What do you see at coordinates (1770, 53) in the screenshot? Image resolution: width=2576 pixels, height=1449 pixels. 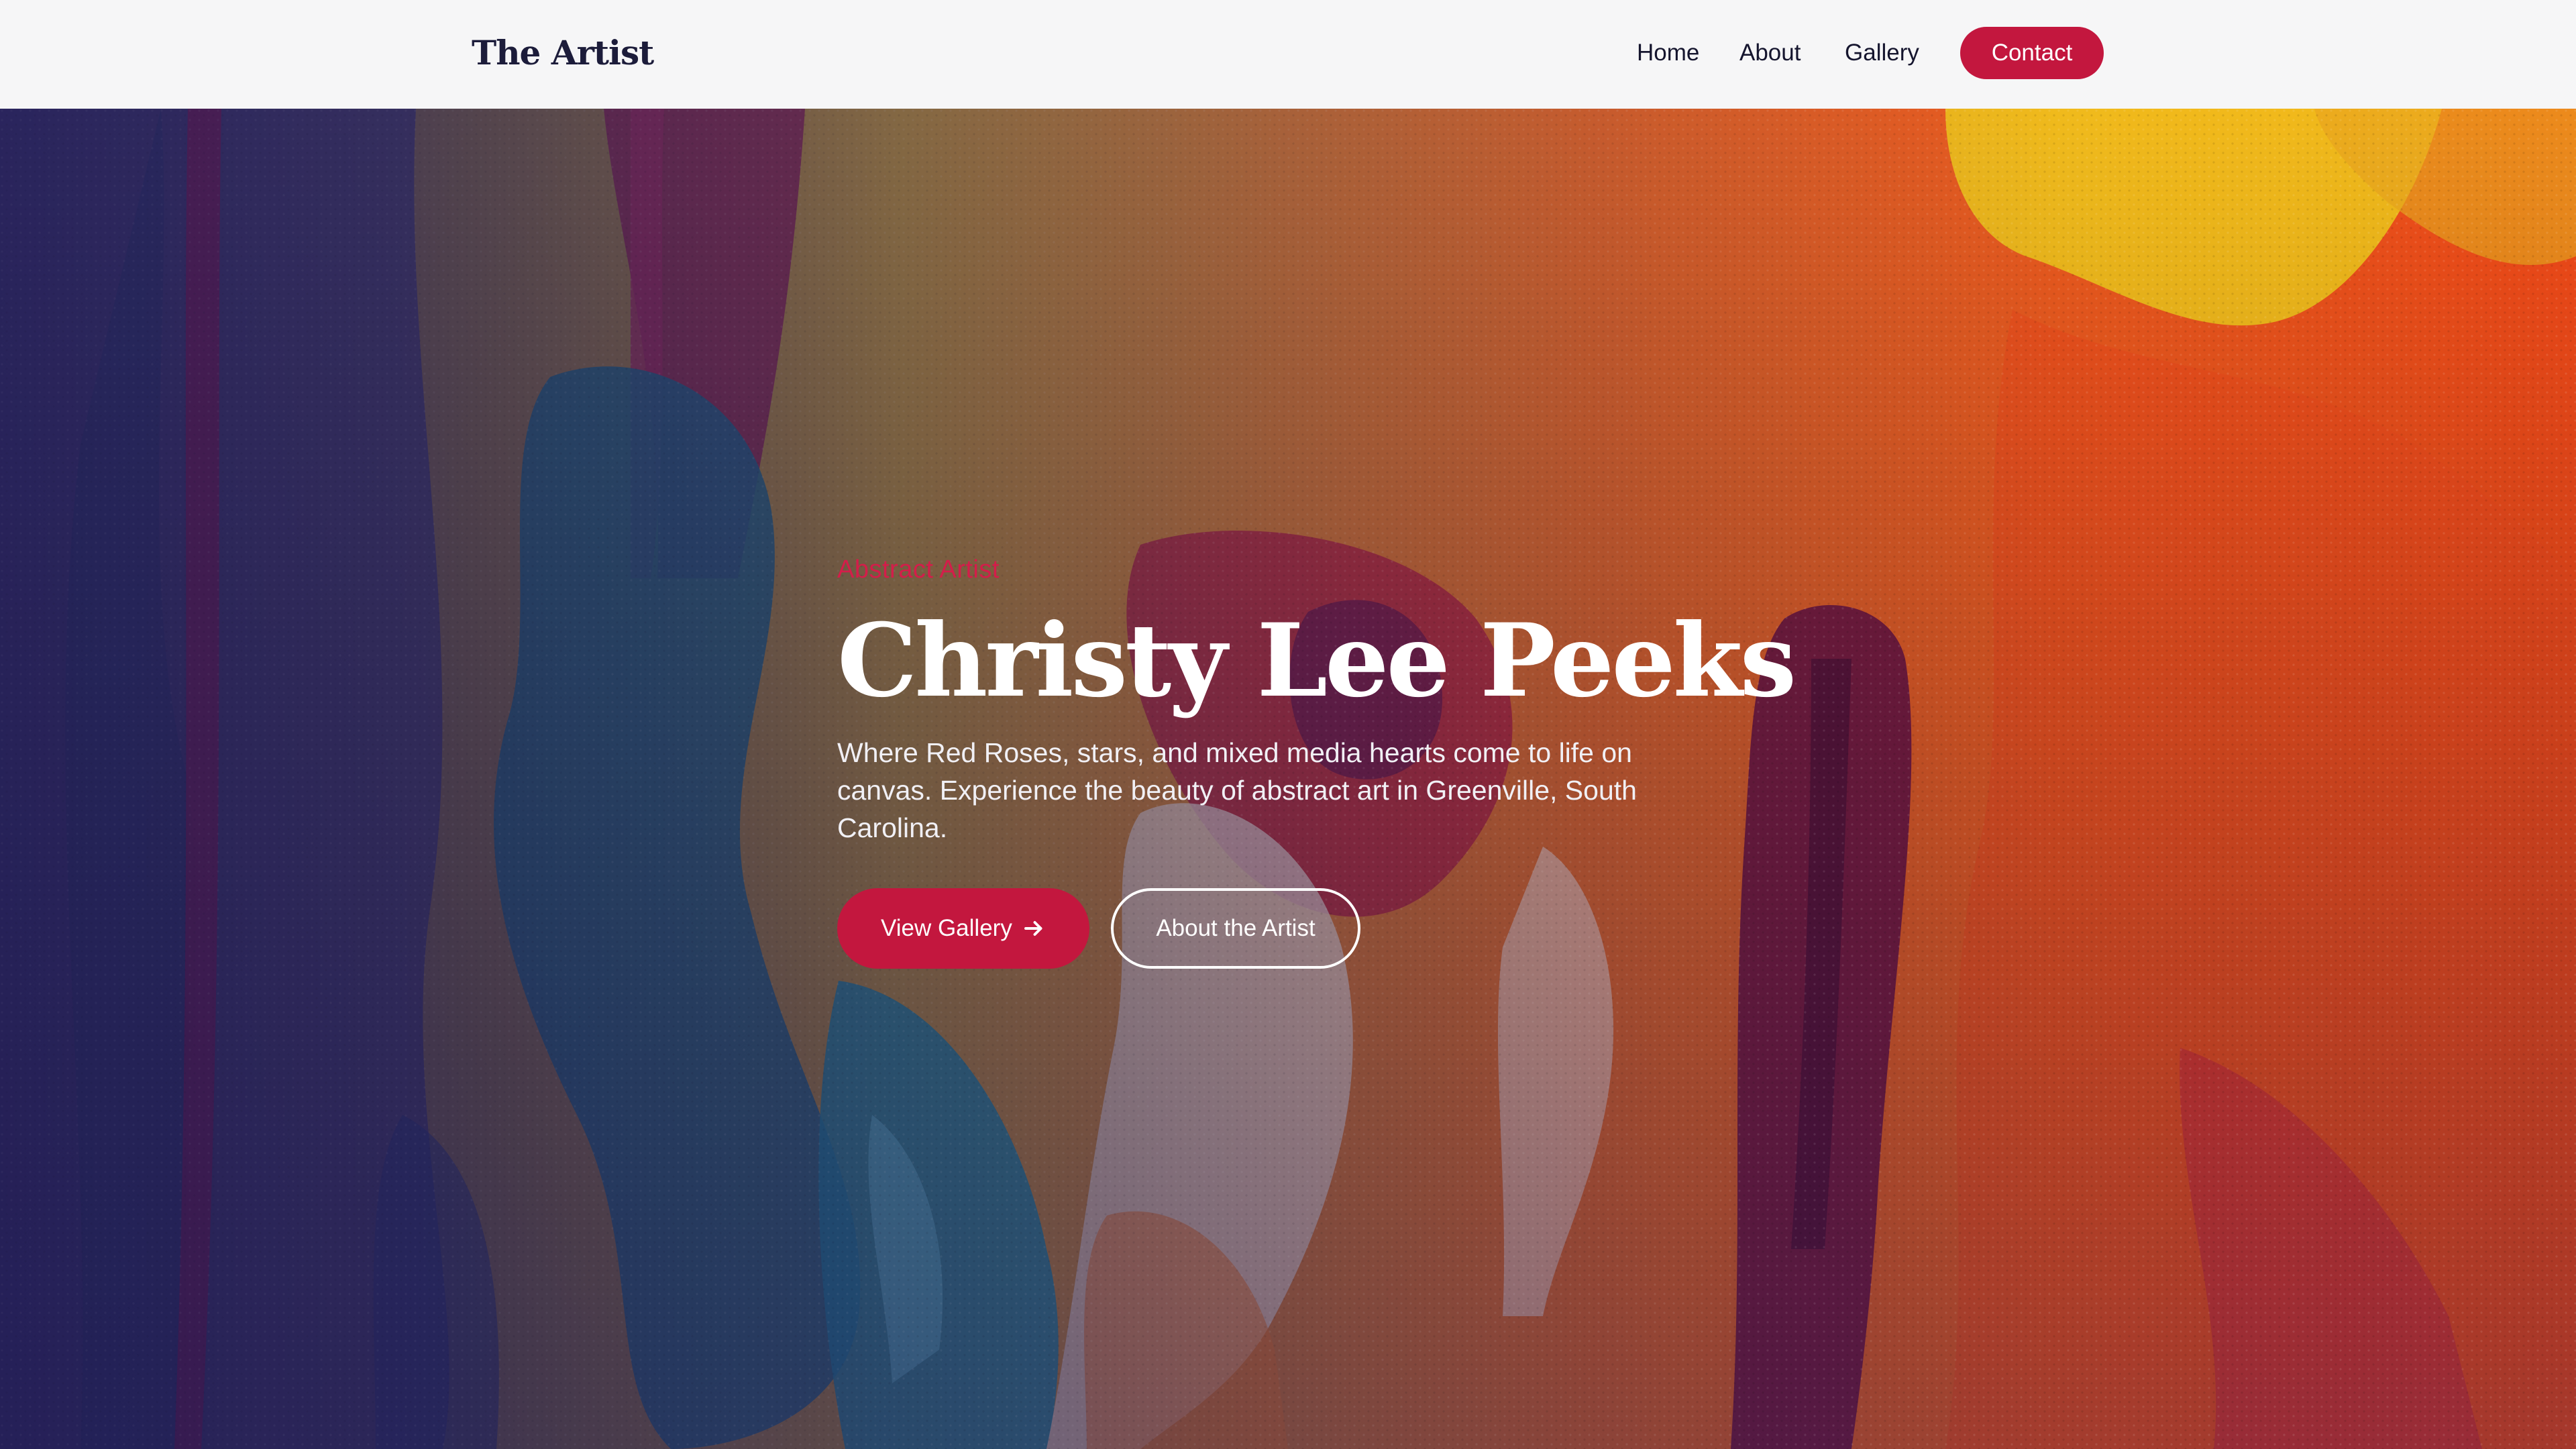 I see `nav-link-about: About` at bounding box center [1770, 53].